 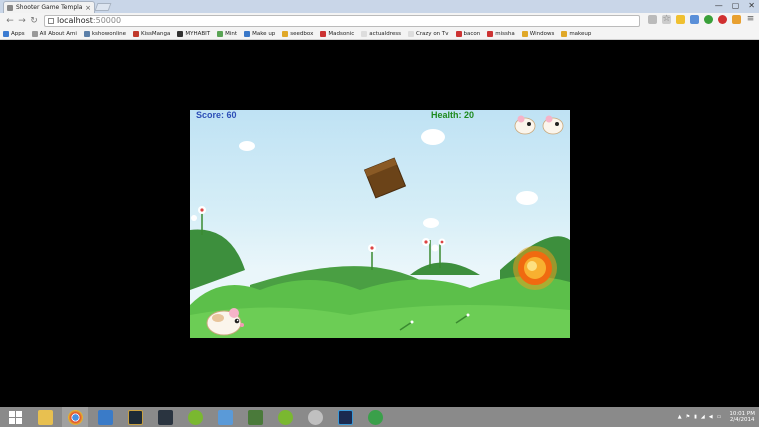 What do you see at coordinates (412, 322) in the screenshot?
I see `bullet-tip` at bounding box center [412, 322].